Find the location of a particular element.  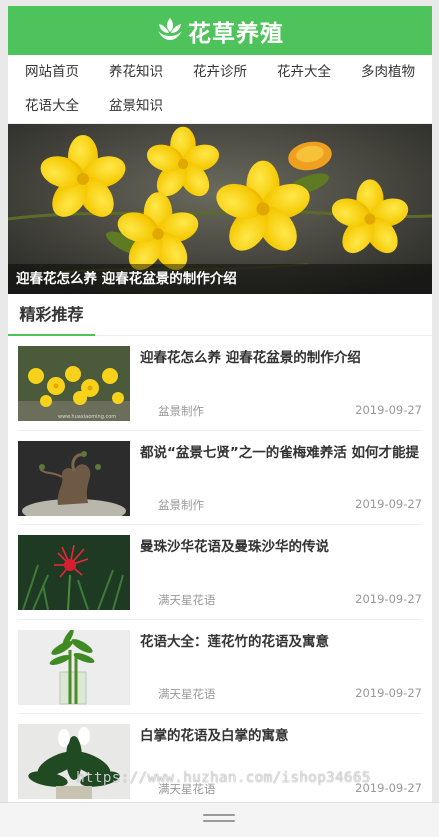

main-nav: 网站首页 养花知识 花卉诊所 花卉大全 多肉植物 花语大全 盆景知识 is located at coordinates (220, 89).